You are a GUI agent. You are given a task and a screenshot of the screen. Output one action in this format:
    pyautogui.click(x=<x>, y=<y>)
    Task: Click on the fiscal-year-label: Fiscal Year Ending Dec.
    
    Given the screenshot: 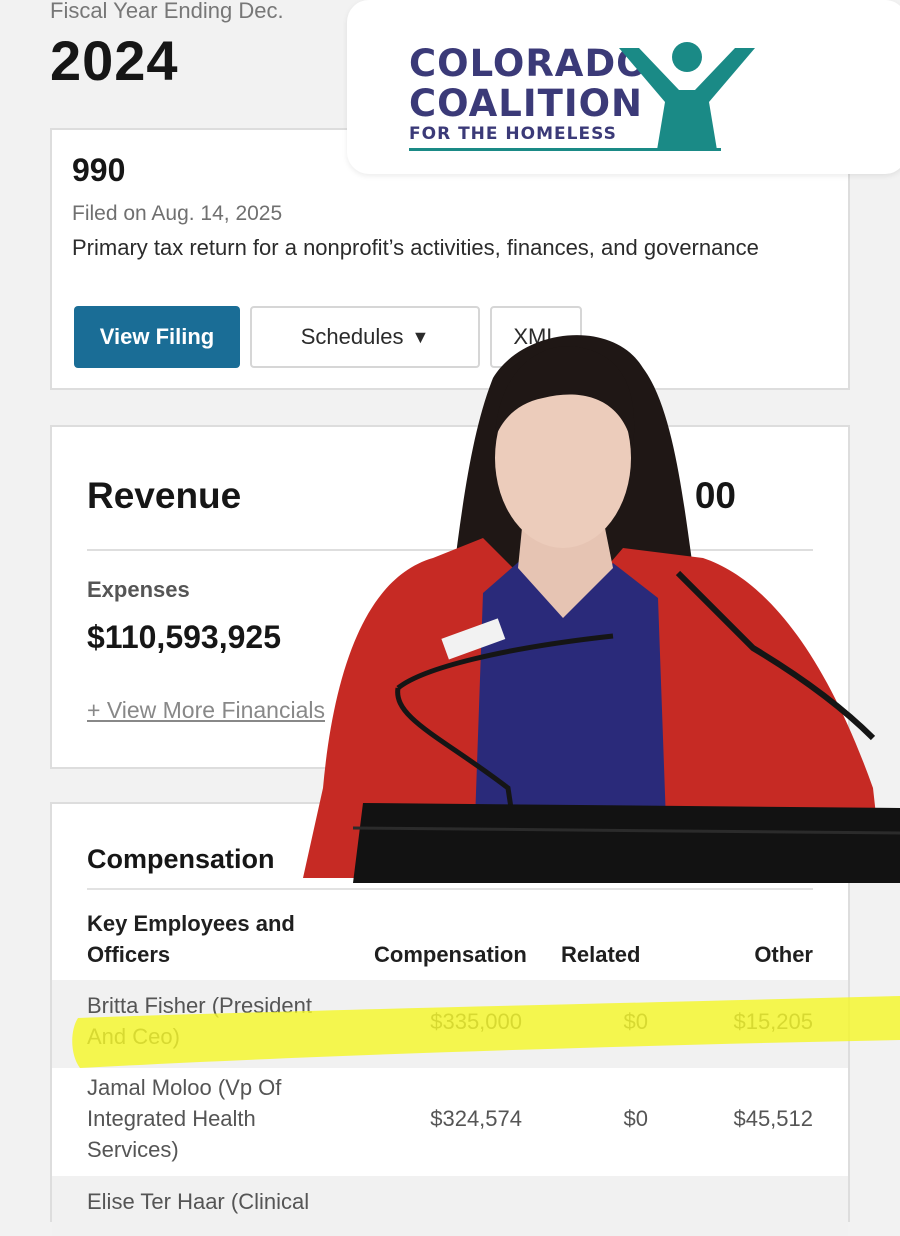 What is the action you would take?
    pyautogui.click(x=167, y=11)
    